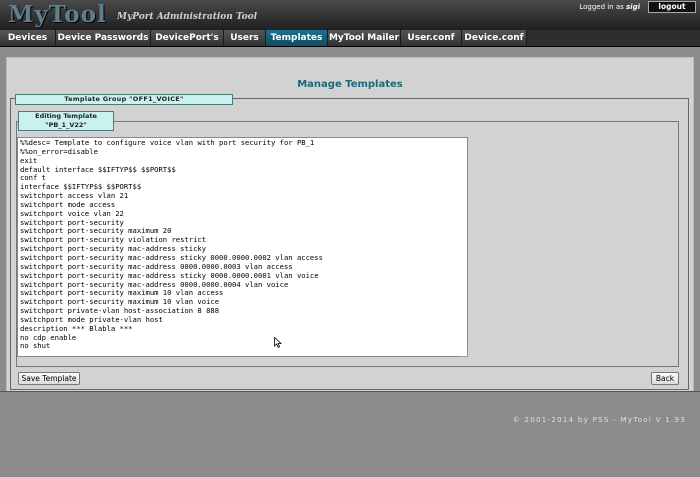  Describe the element at coordinates (57, 14) in the screenshot. I see `app-logo: MyTool` at that location.